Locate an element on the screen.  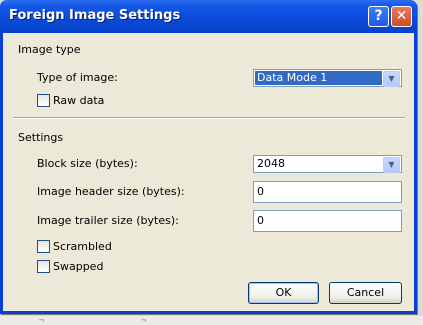
ok-button: OK is located at coordinates (283, 293).